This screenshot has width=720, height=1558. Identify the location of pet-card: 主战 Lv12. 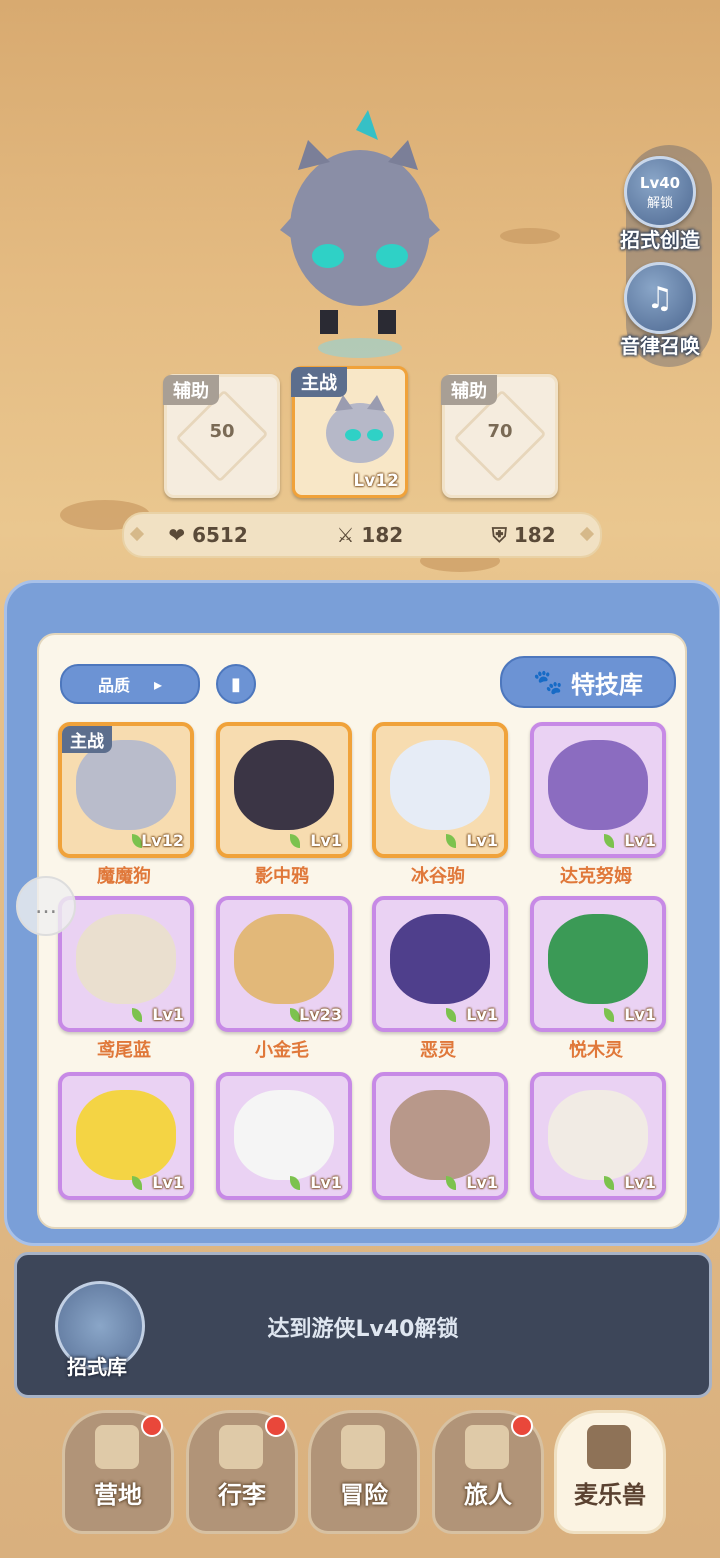
(126, 790).